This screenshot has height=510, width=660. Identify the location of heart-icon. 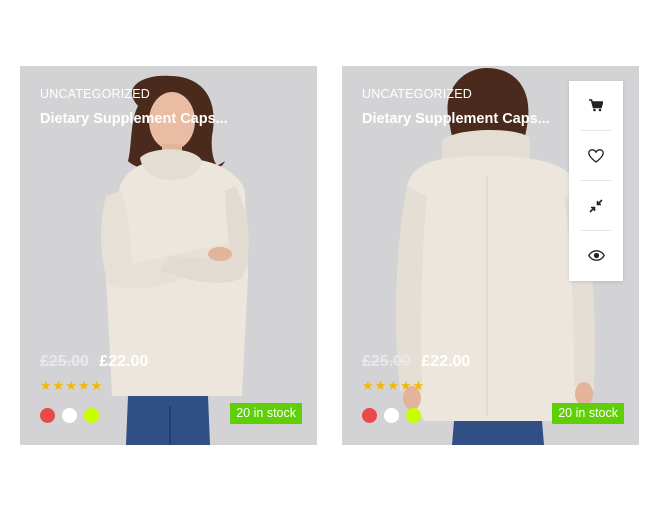
(596, 155).